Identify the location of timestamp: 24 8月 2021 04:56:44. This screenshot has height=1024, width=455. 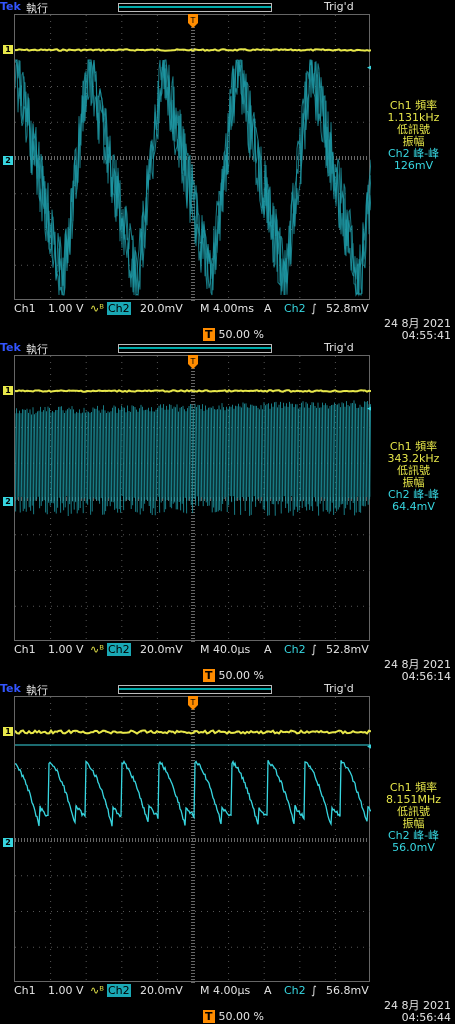
(417, 1012).